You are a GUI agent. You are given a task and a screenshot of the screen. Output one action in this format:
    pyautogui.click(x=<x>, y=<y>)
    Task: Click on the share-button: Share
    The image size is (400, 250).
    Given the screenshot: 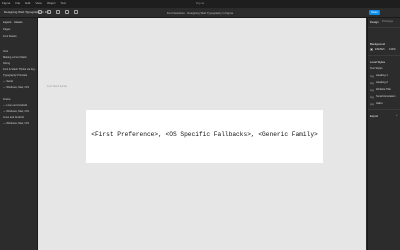 What is the action you would take?
    pyautogui.click(x=374, y=12)
    